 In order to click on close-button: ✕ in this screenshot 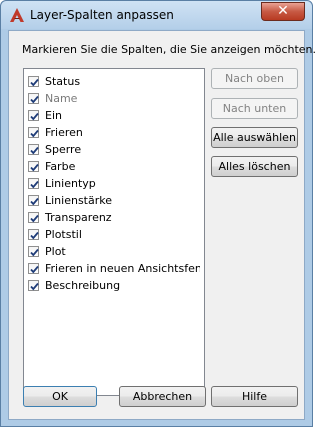, I will do `click(283, 11)`.